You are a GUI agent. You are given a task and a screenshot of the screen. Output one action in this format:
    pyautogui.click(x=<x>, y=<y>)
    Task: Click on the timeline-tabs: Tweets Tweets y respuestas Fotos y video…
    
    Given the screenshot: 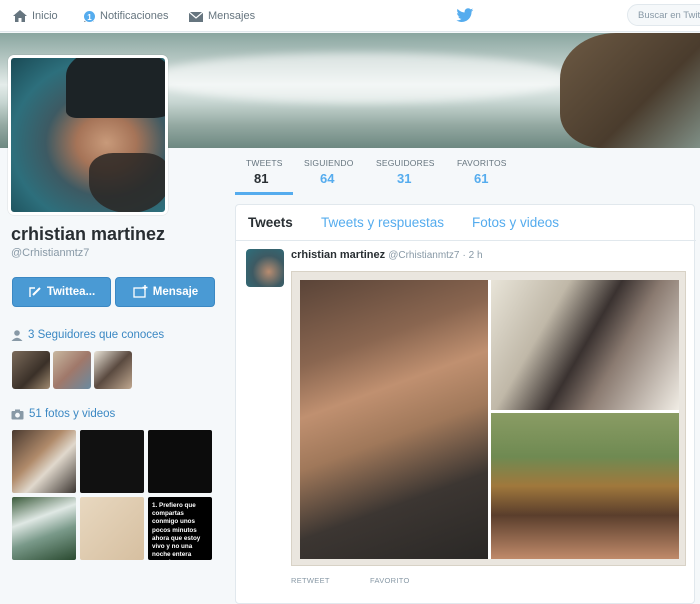 What is the action you would take?
    pyautogui.click(x=466, y=223)
    